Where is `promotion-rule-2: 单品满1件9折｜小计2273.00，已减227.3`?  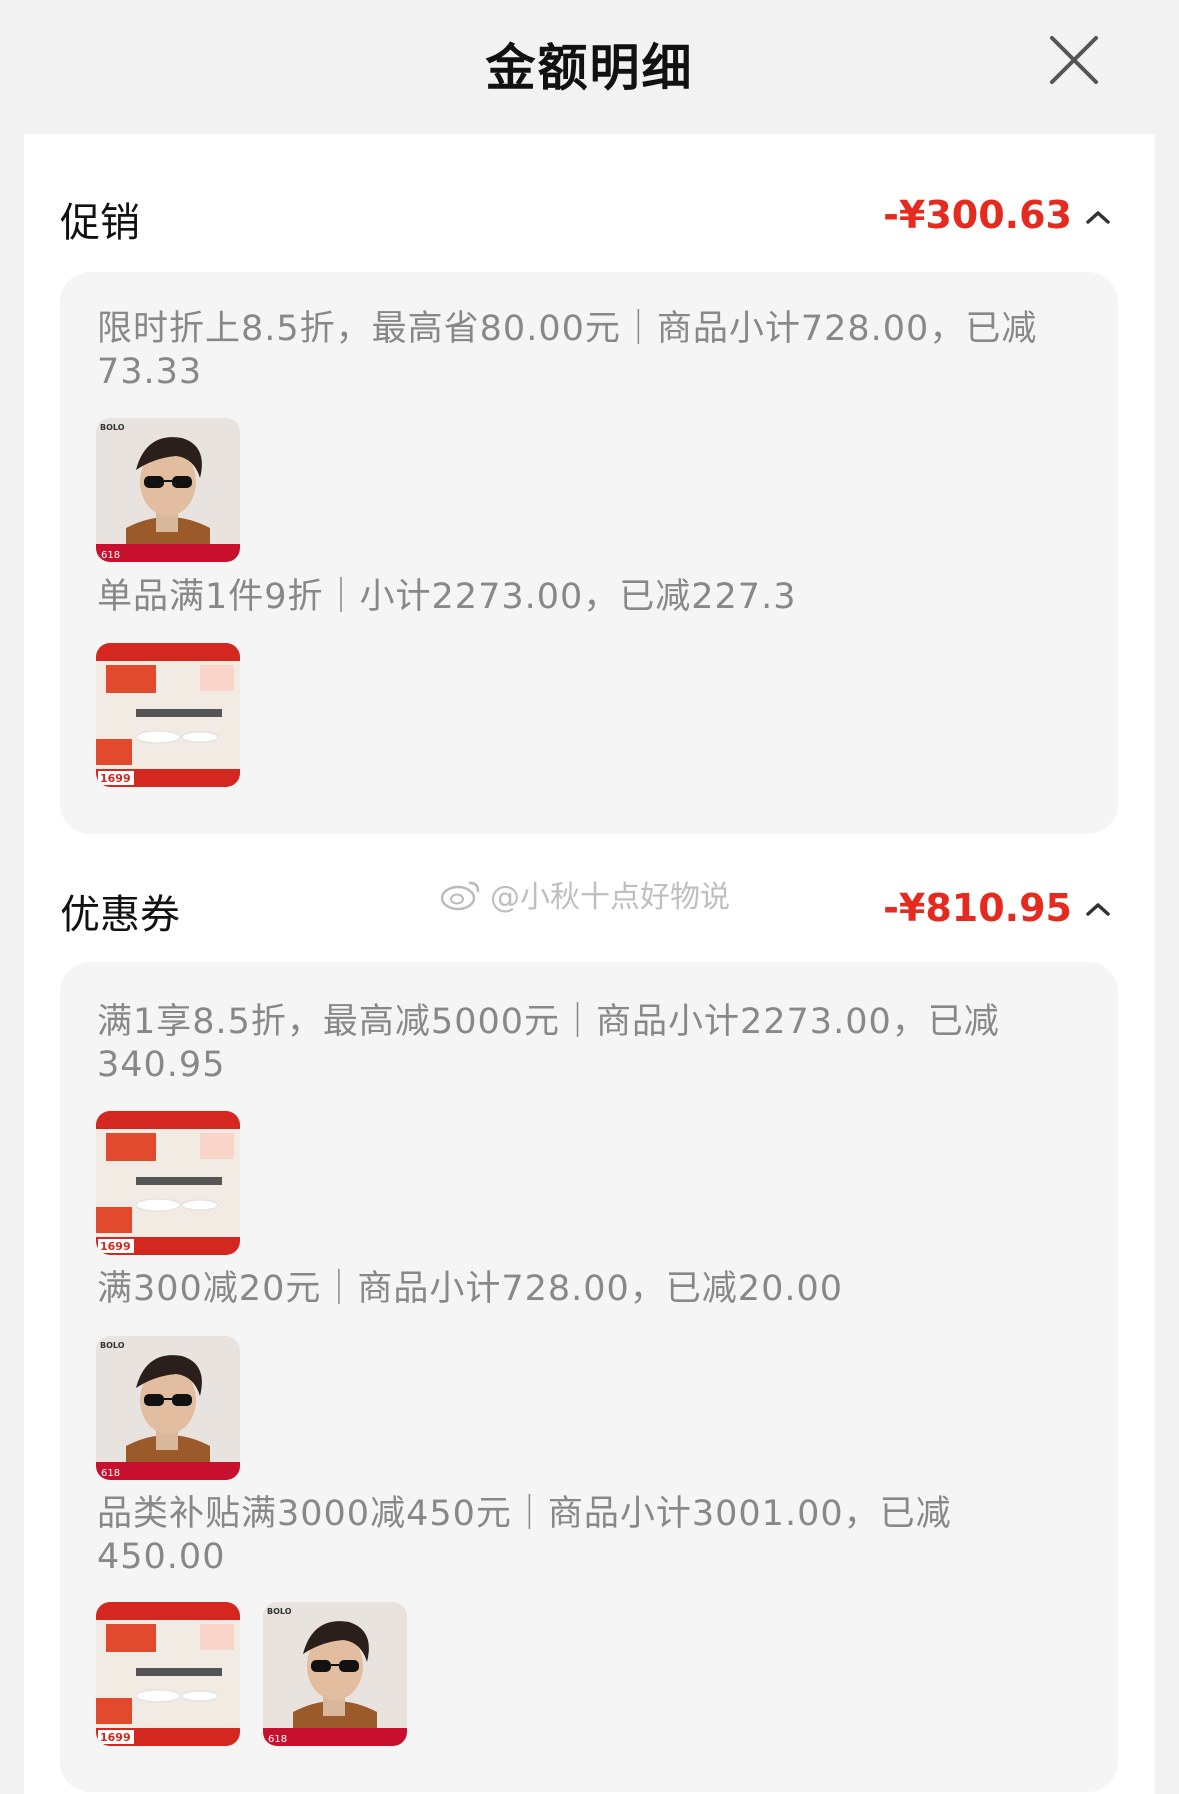
promotion-rule-2: 单品满1件9折｜小计2273.00，已减227.3 is located at coordinates (597, 597).